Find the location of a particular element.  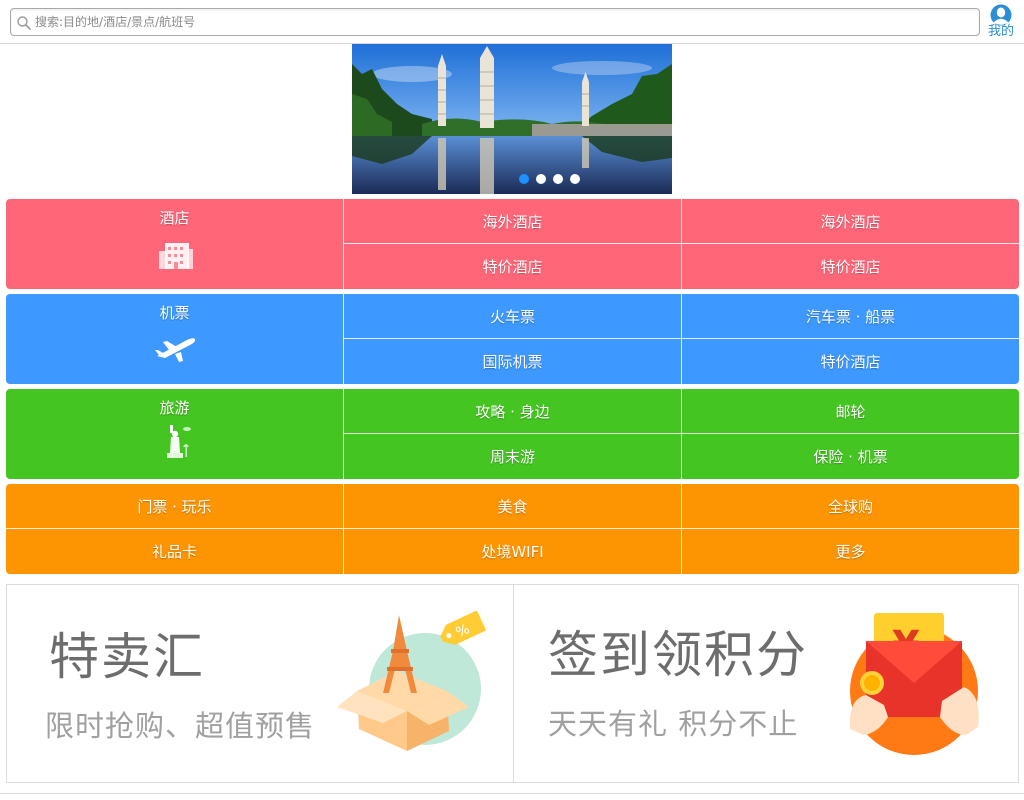

flash-sale-title: 特卖汇 is located at coordinates (127, 657).